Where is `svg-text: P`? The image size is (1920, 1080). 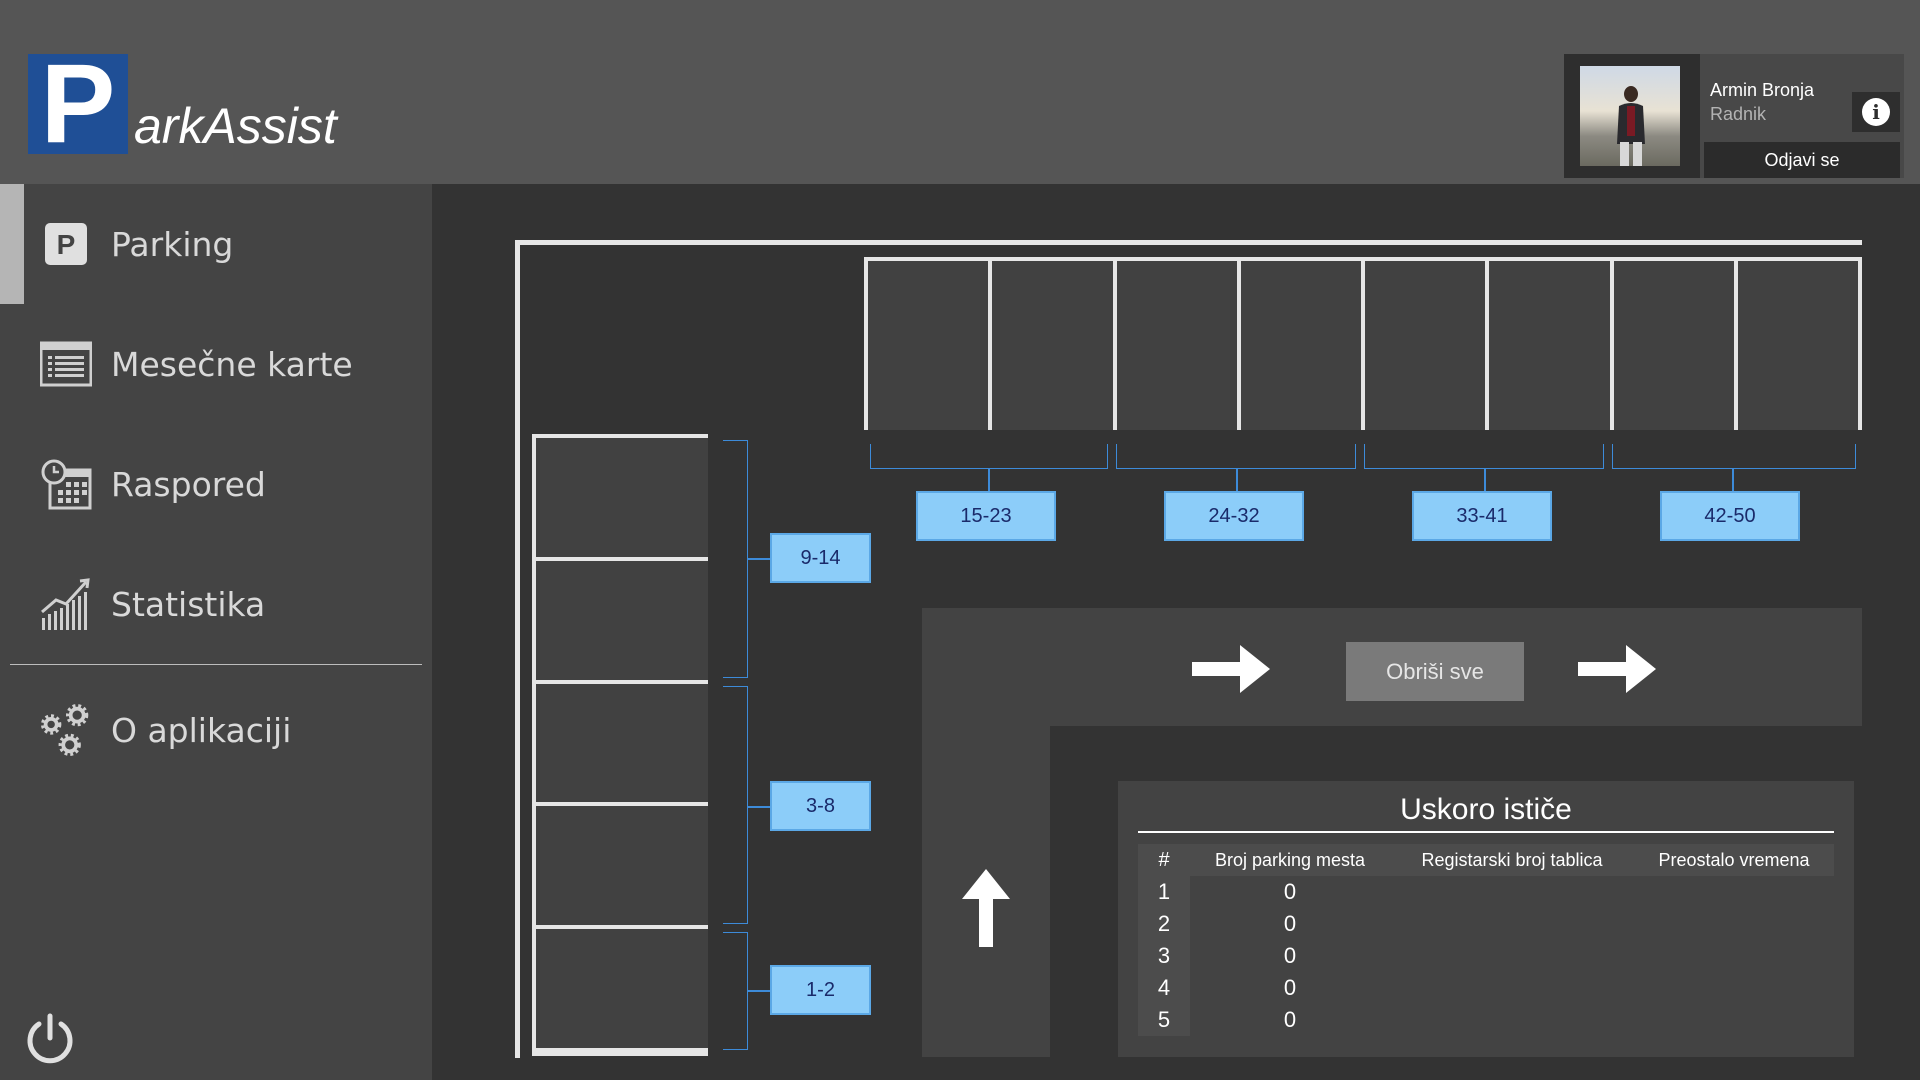
svg-text: P is located at coordinates (66, 244).